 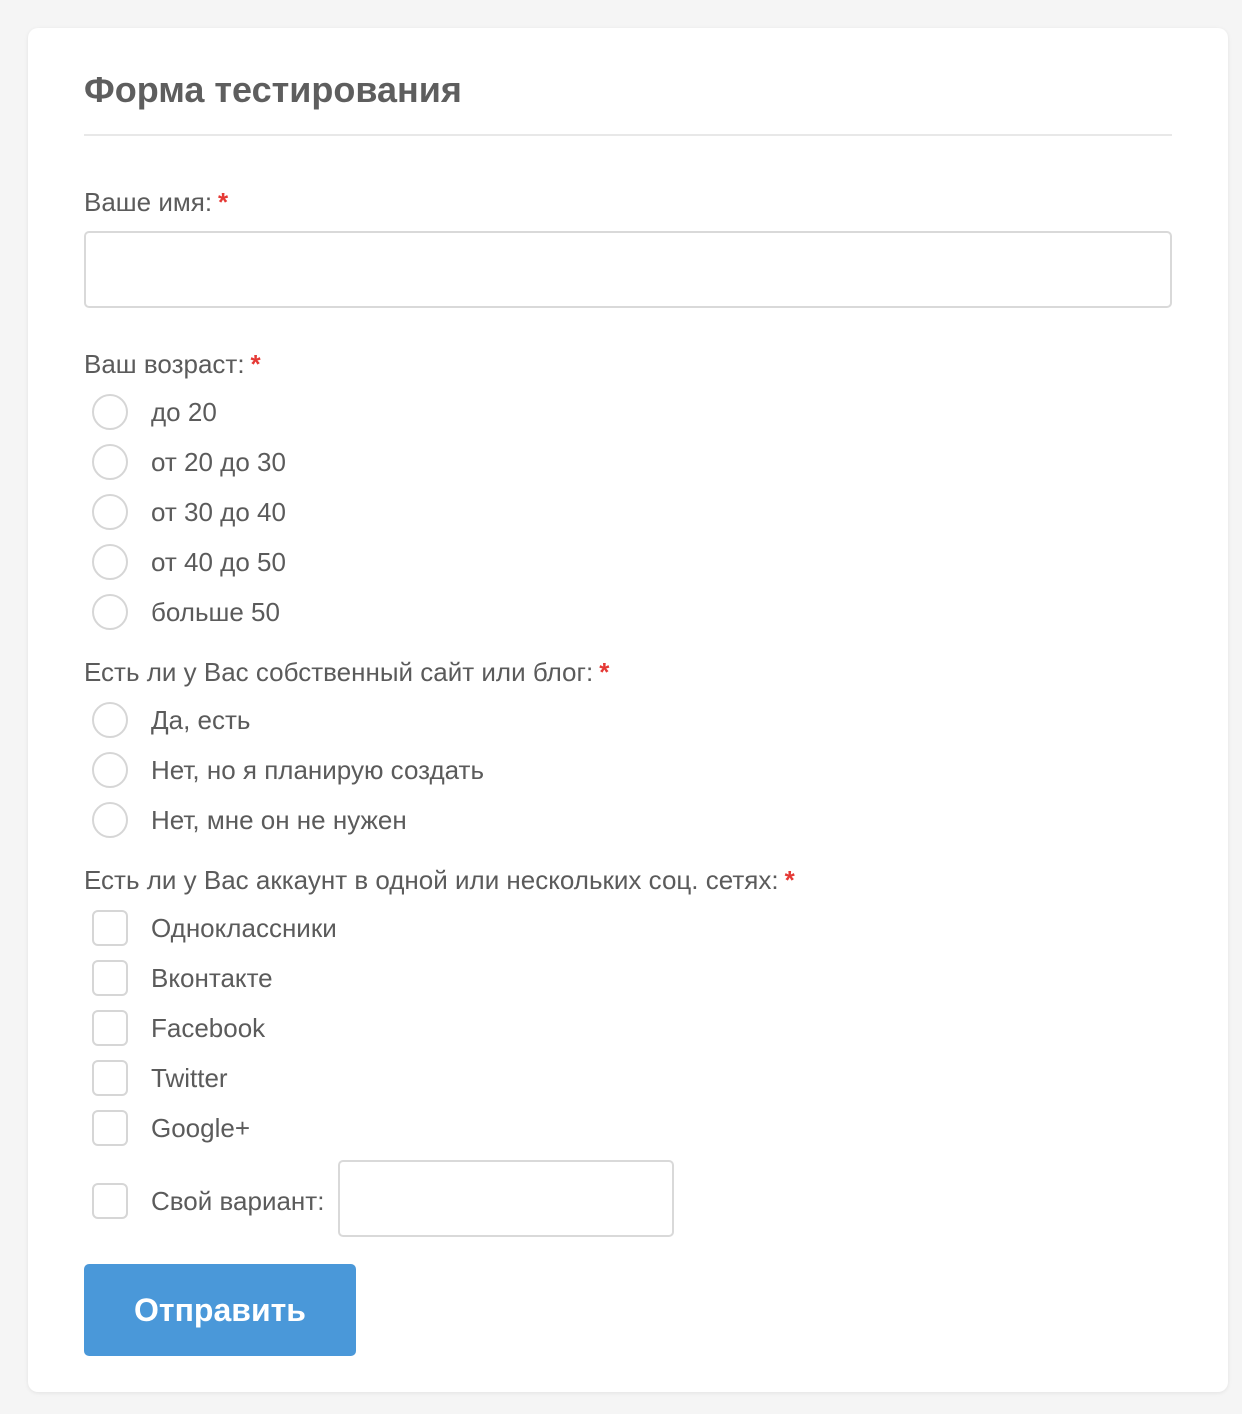 I want to click on social-option-label: Facebook, so click(x=208, y=1028).